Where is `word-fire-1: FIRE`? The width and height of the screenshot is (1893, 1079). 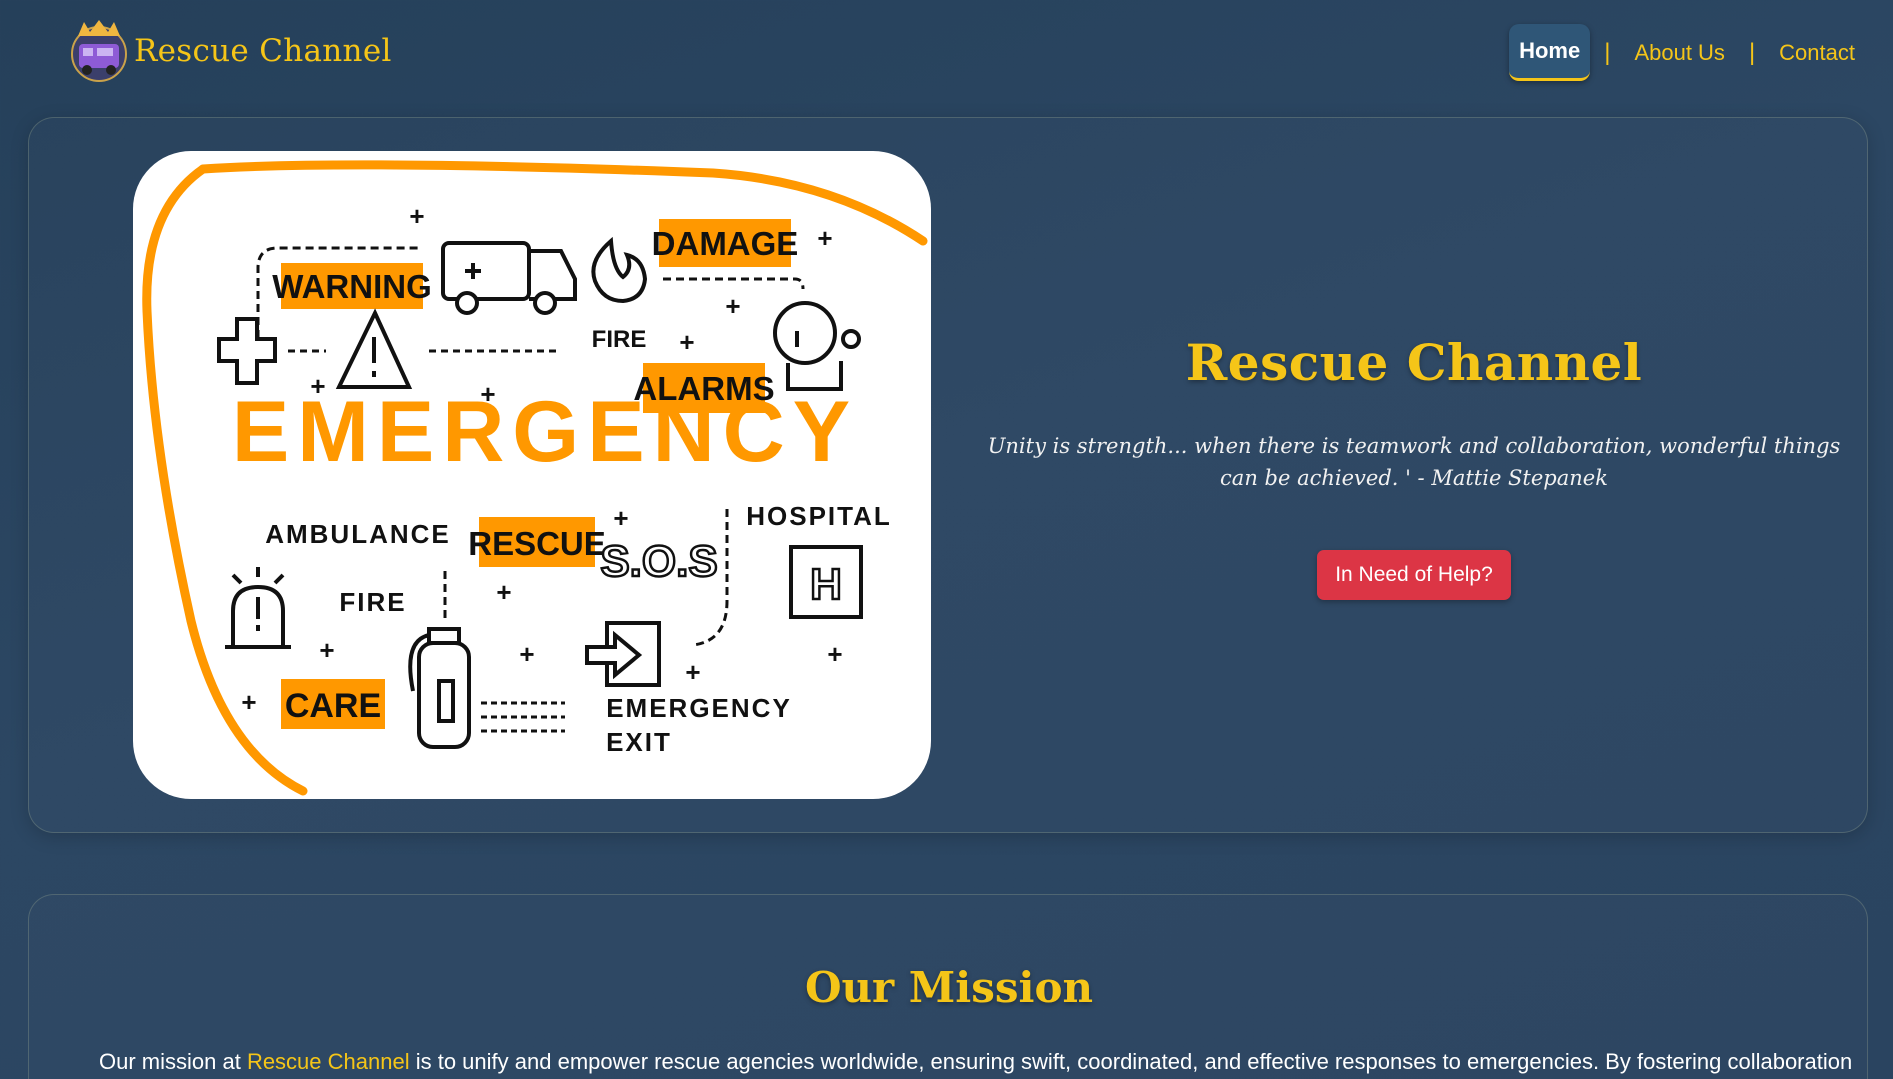 word-fire-1: FIRE is located at coordinates (619, 339).